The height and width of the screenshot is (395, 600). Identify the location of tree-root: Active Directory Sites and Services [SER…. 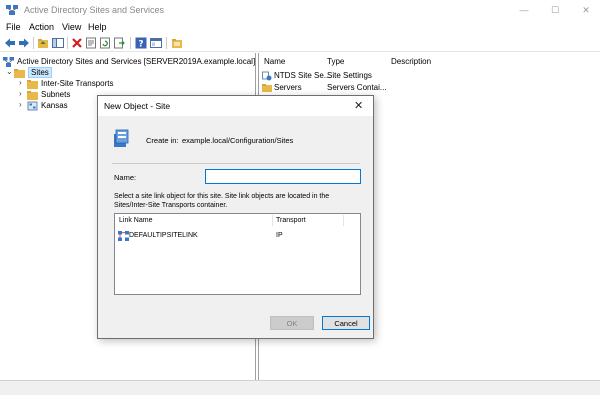
(129, 61).